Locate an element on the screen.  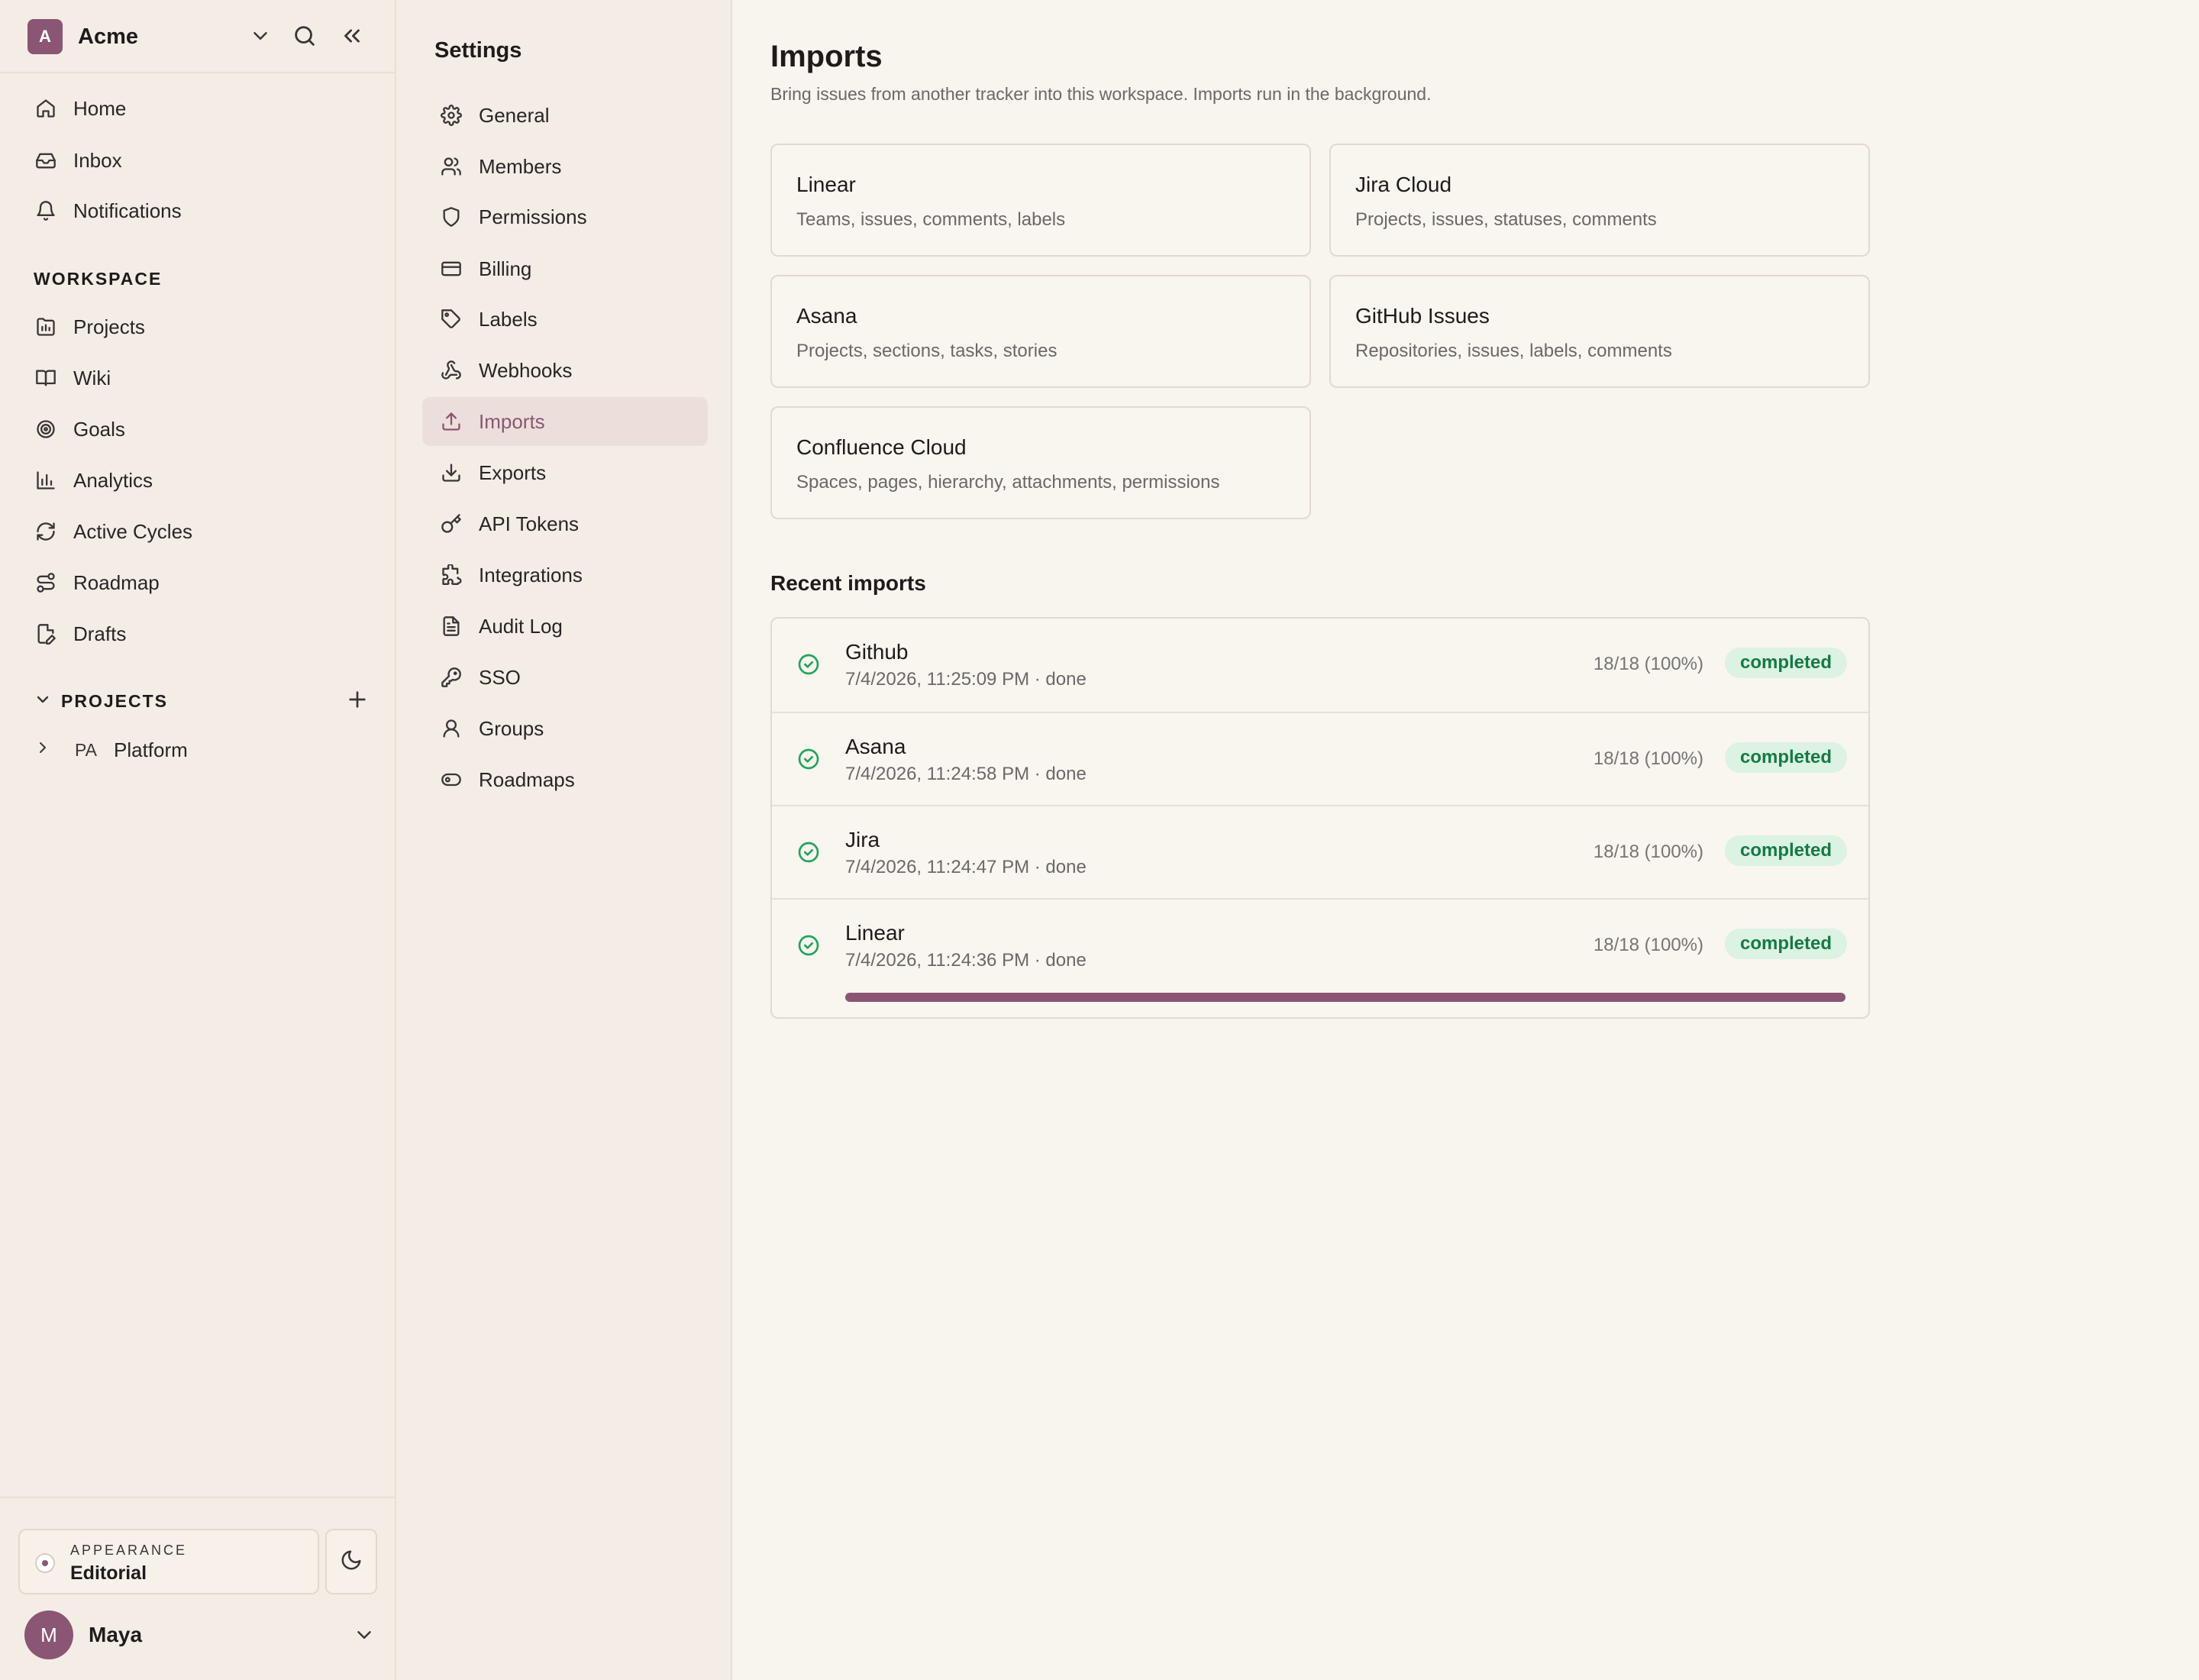
nav-item-label: Drafts is located at coordinates (100, 633).